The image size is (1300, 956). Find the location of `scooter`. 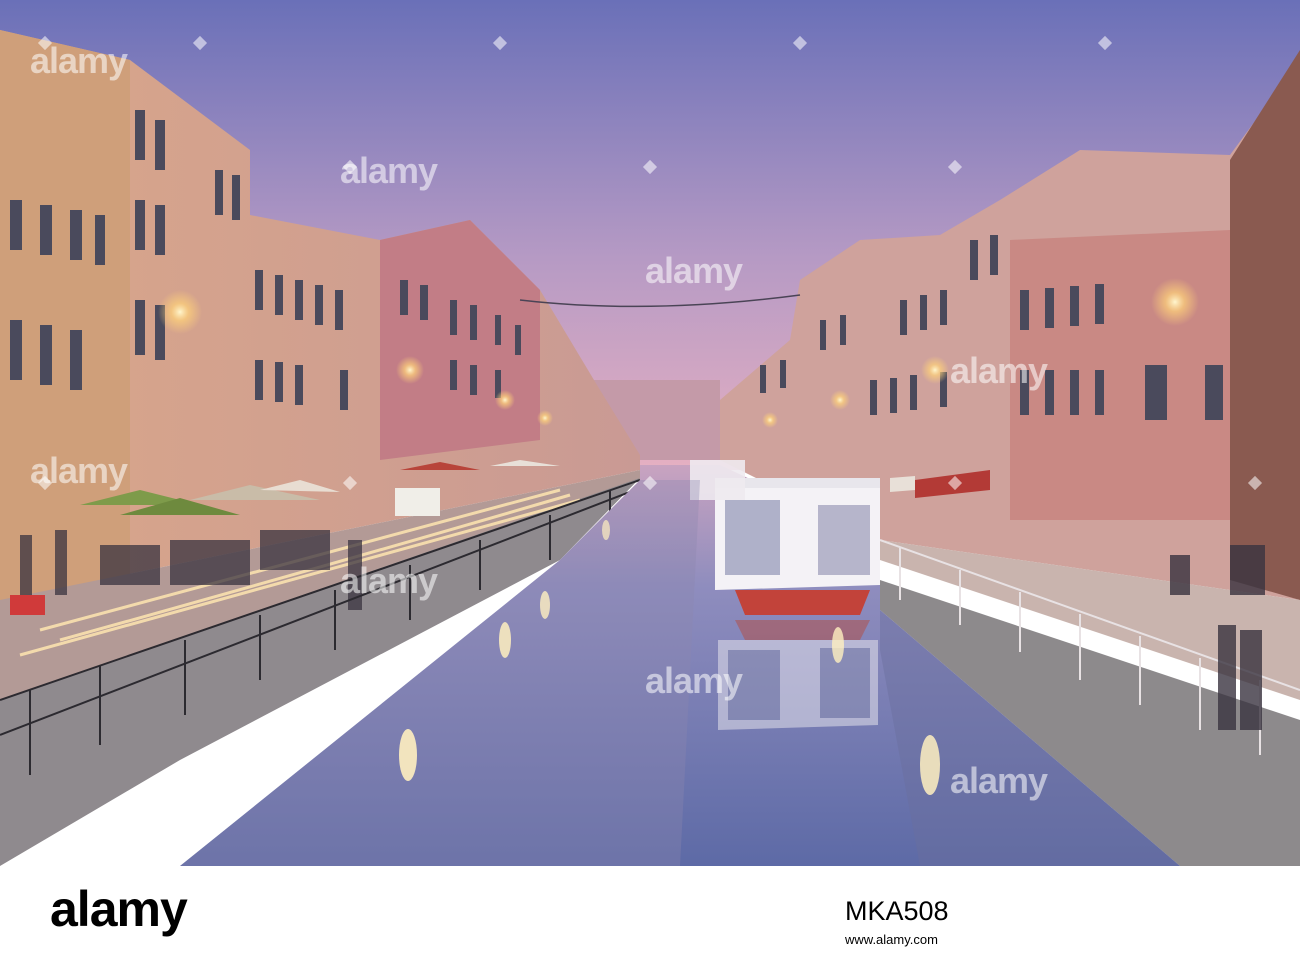

scooter is located at coordinates (27, 605).